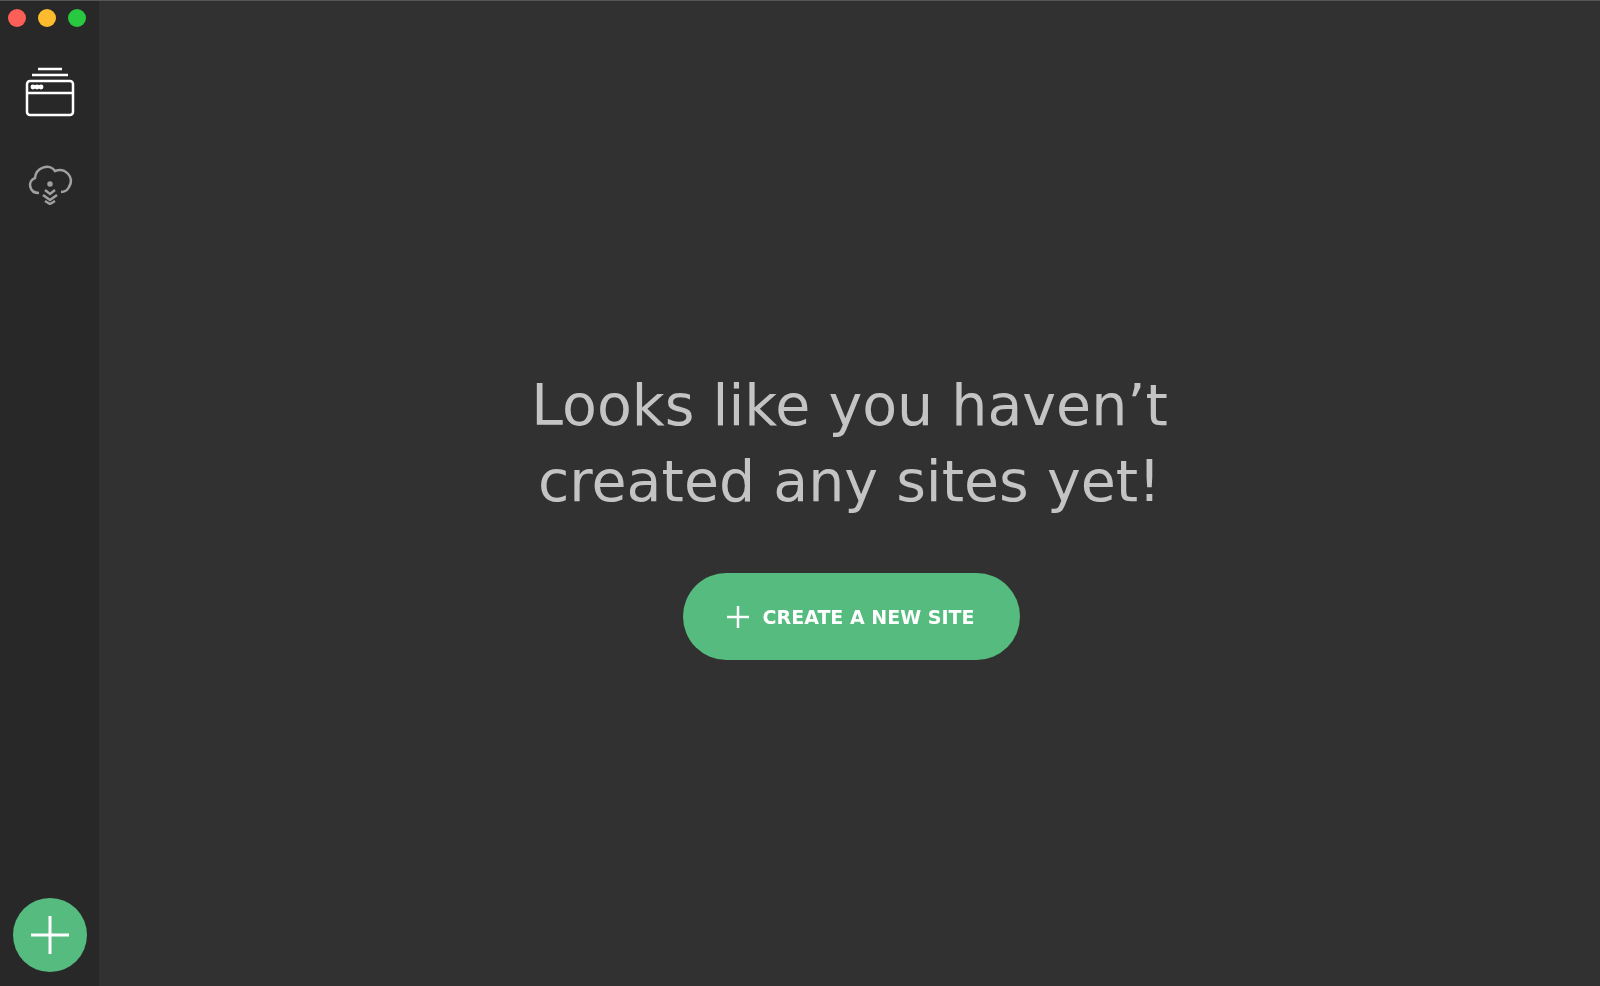  I want to click on sidebar-item, so click(49, 92).